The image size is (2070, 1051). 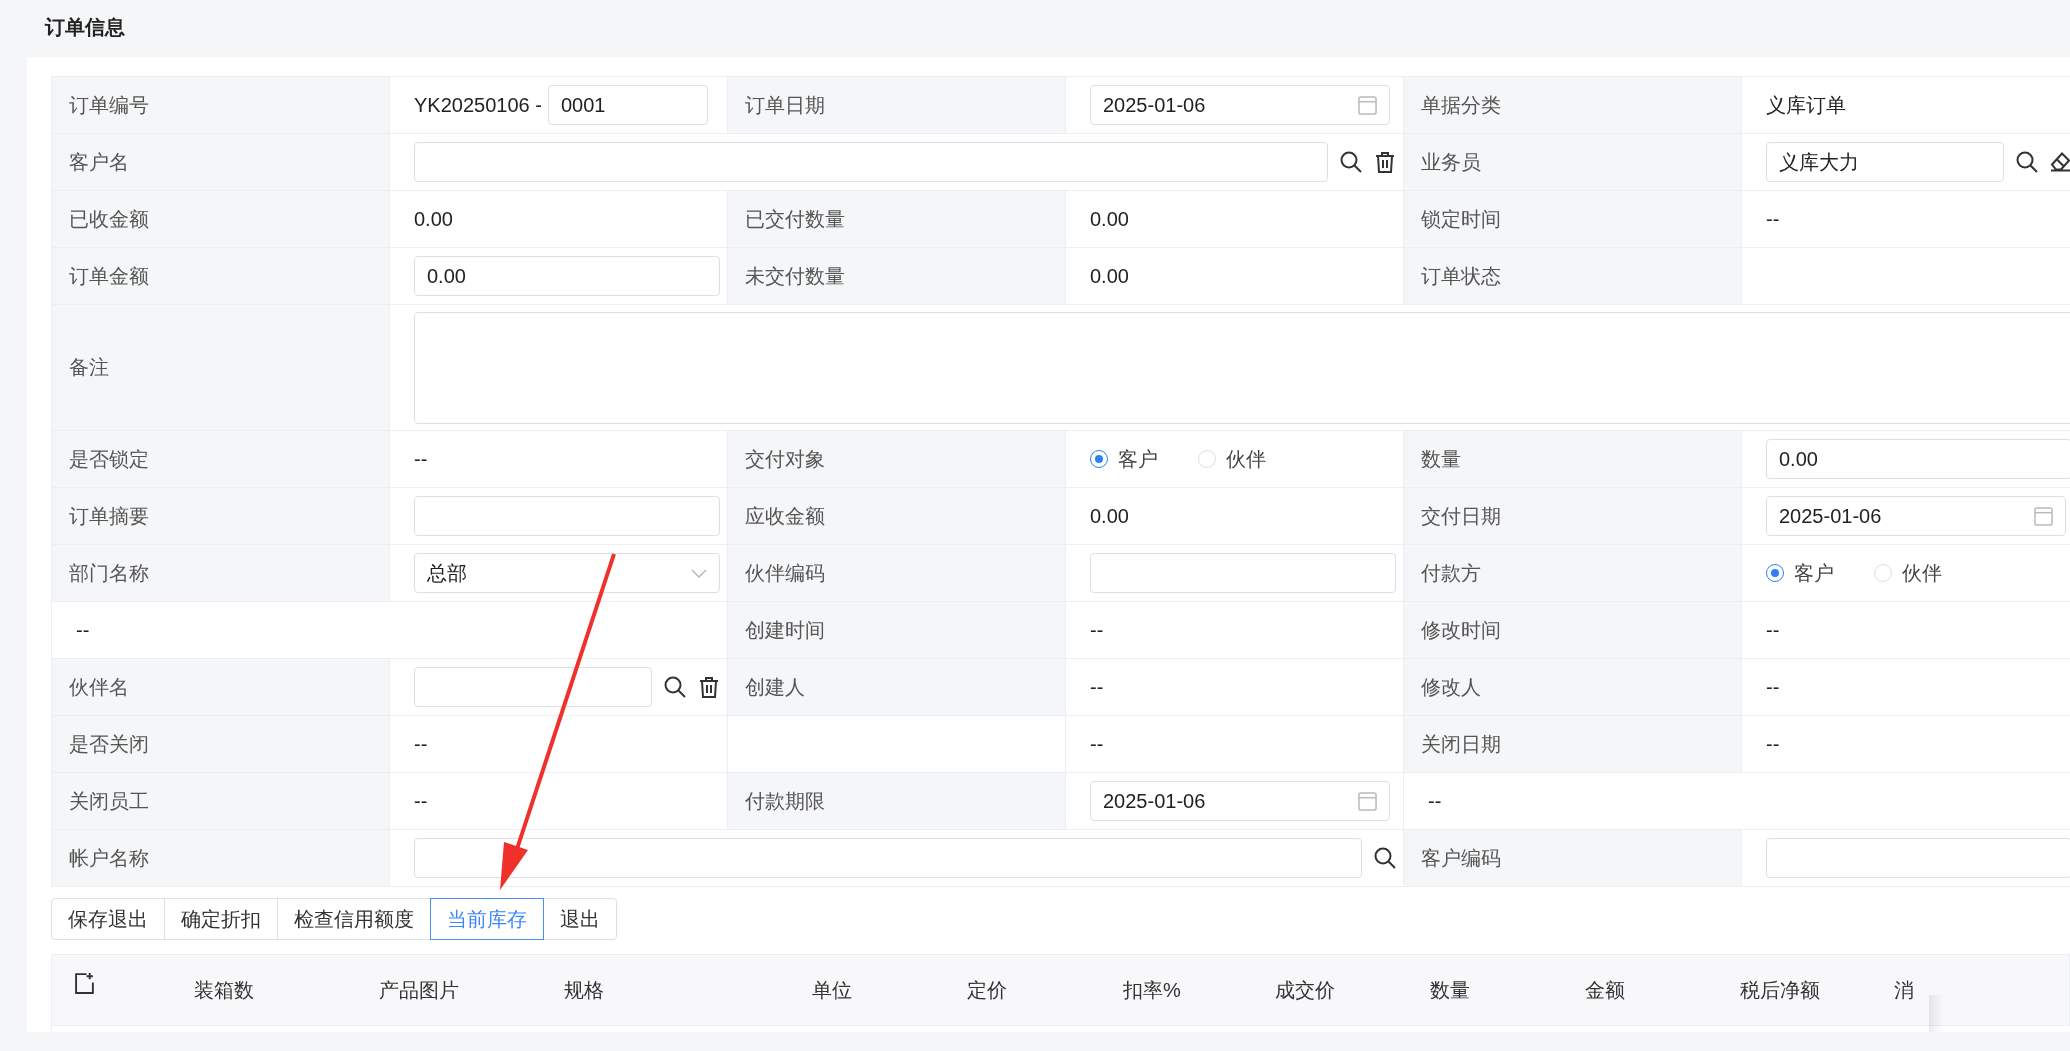 I want to click on dropdown-field: 总部, so click(x=567, y=573).